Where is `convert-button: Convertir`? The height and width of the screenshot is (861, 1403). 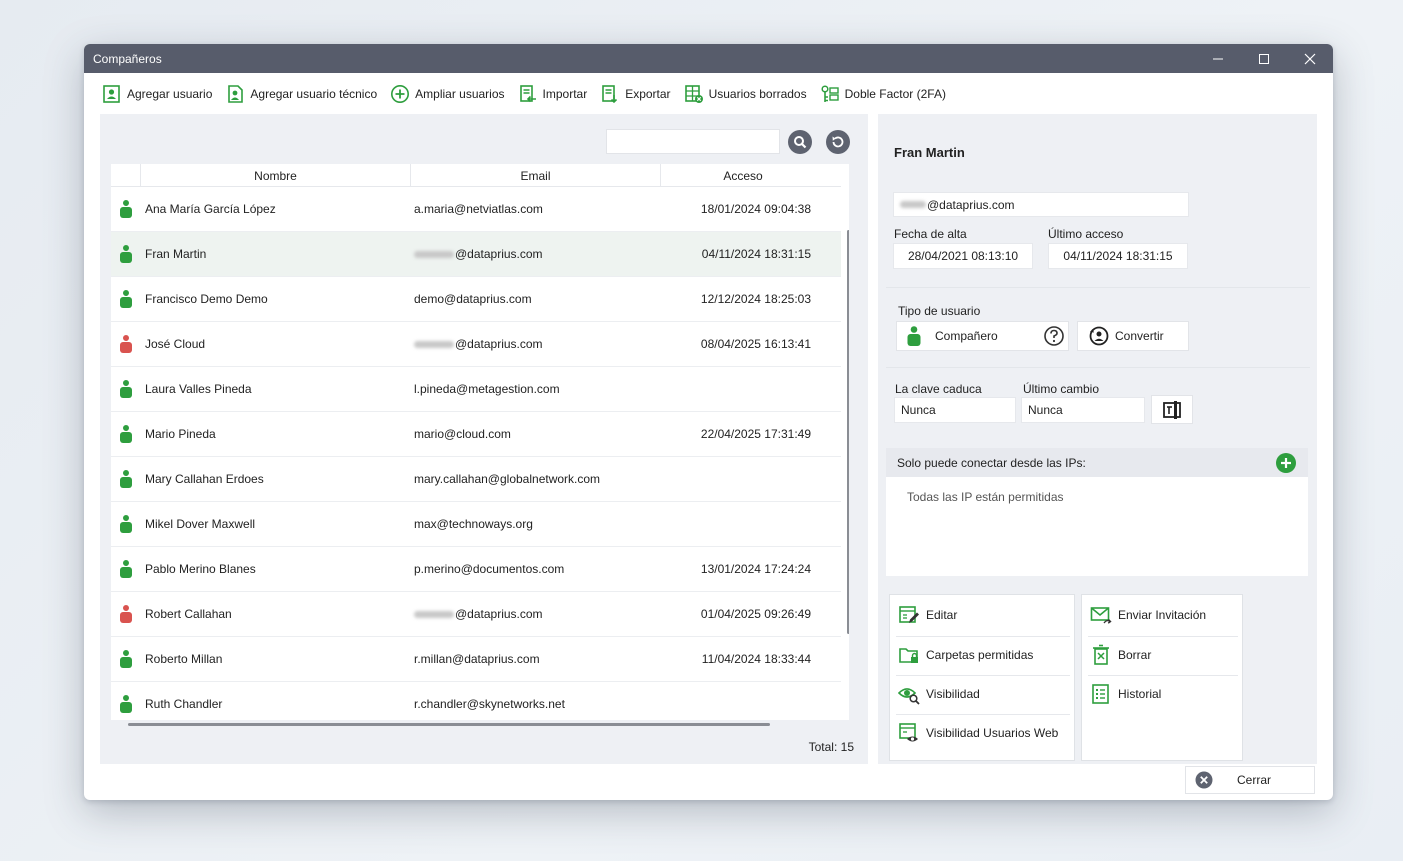
convert-button: Convertir is located at coordinates (1133, 336).